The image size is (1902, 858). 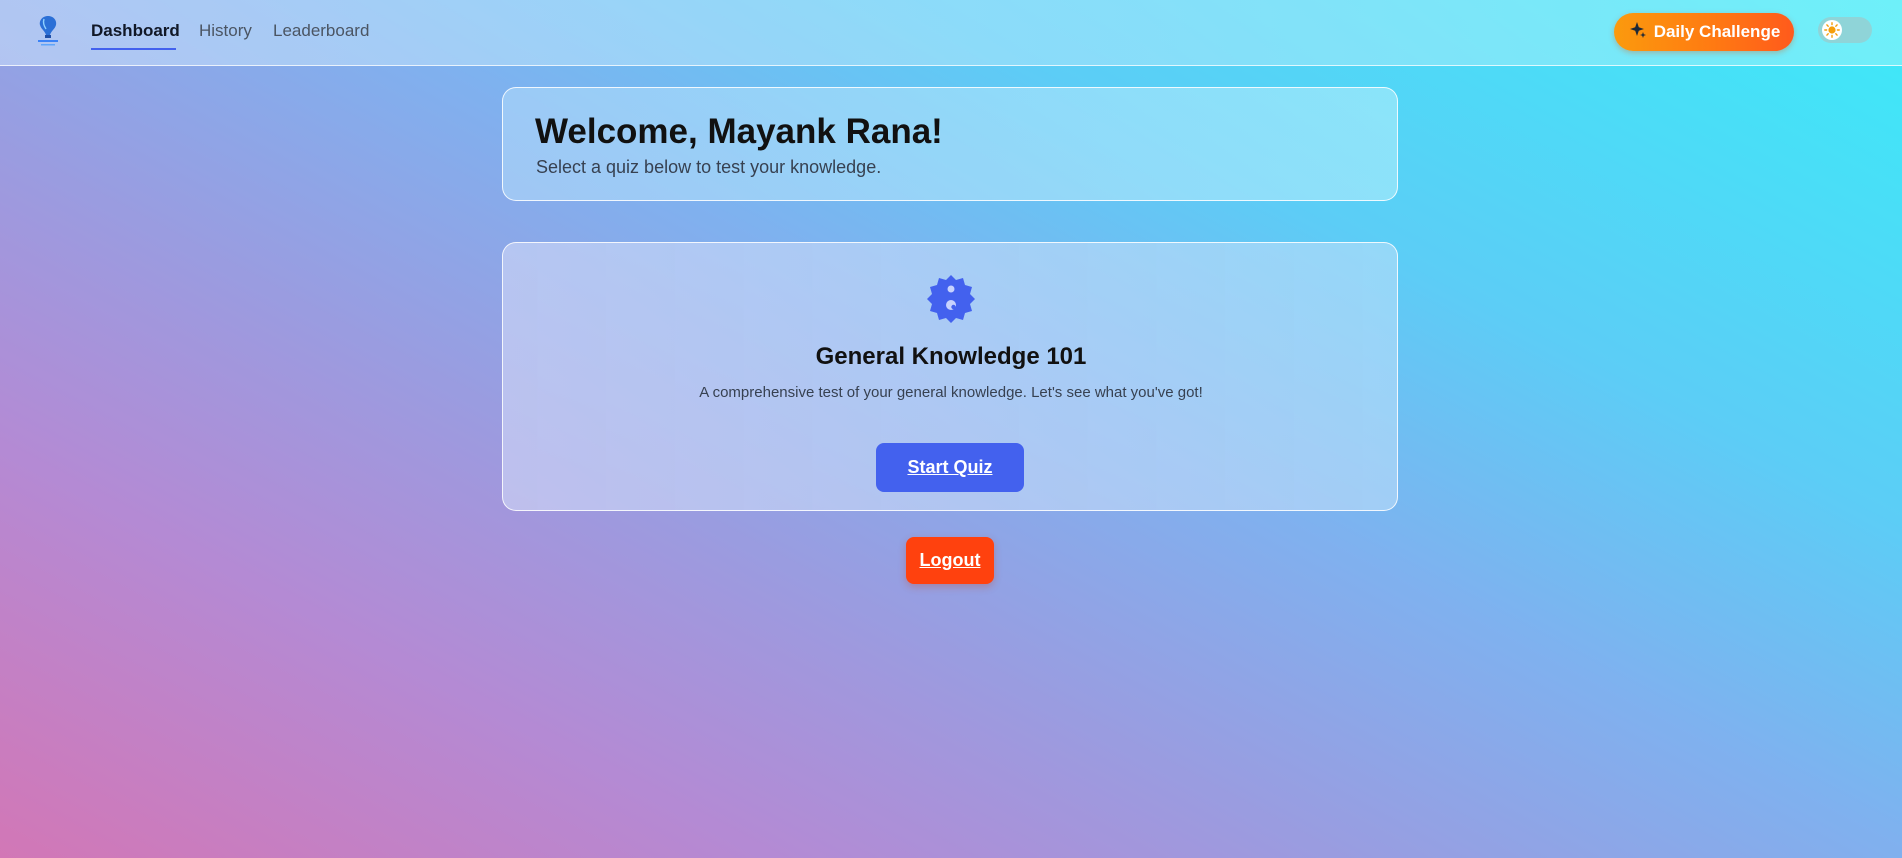 What do you see at coordinates (133, 49) in the screenshot?
I see `nav-active-indicator` at bounding box center [133, 49].